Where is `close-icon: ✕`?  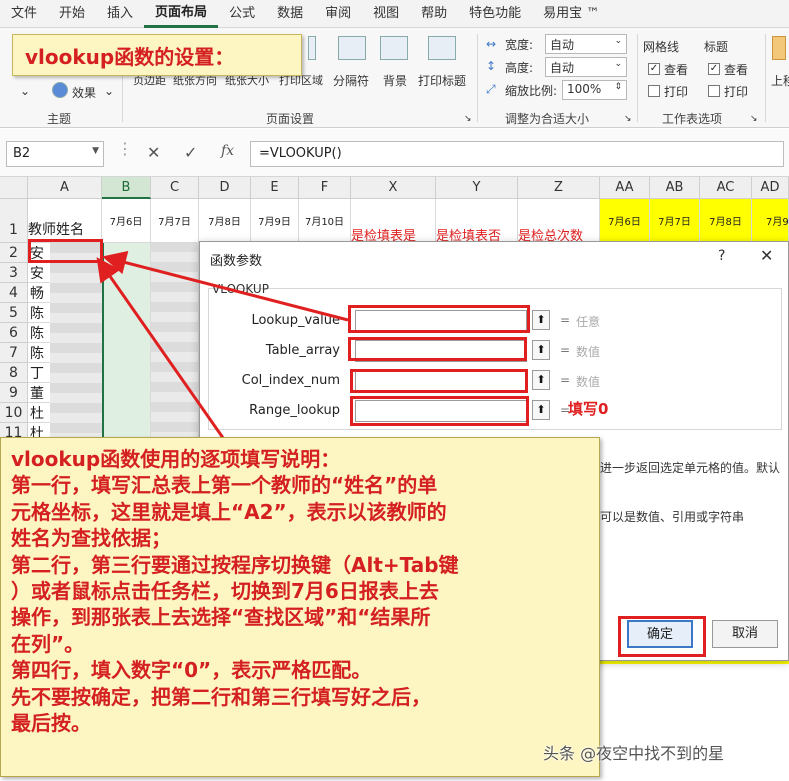
close-icon: ✕ is located at coordinates (766, 255).